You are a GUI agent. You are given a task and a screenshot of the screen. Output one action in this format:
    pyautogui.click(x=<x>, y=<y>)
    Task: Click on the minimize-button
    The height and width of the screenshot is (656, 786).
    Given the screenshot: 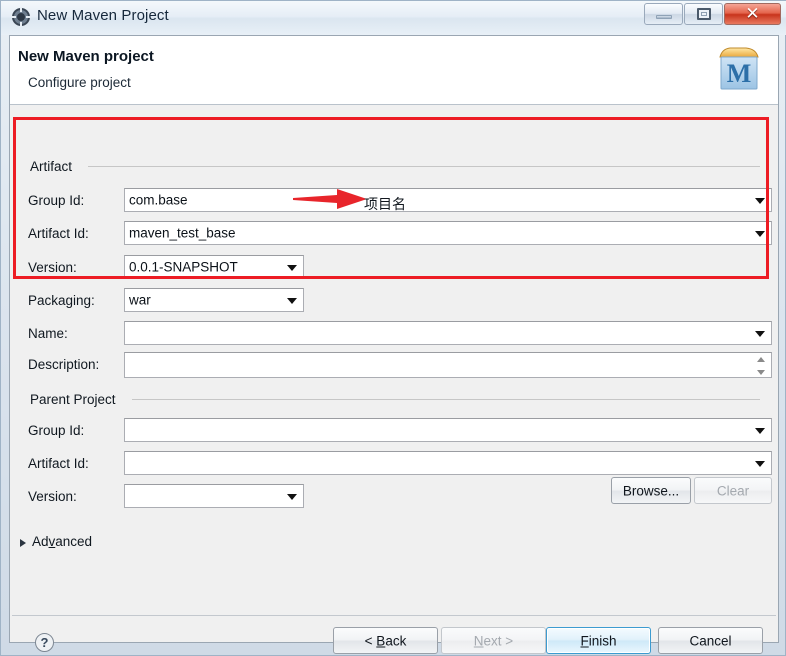 What is the action you would take?
    pyautogui.click(x=663, y=14)
    